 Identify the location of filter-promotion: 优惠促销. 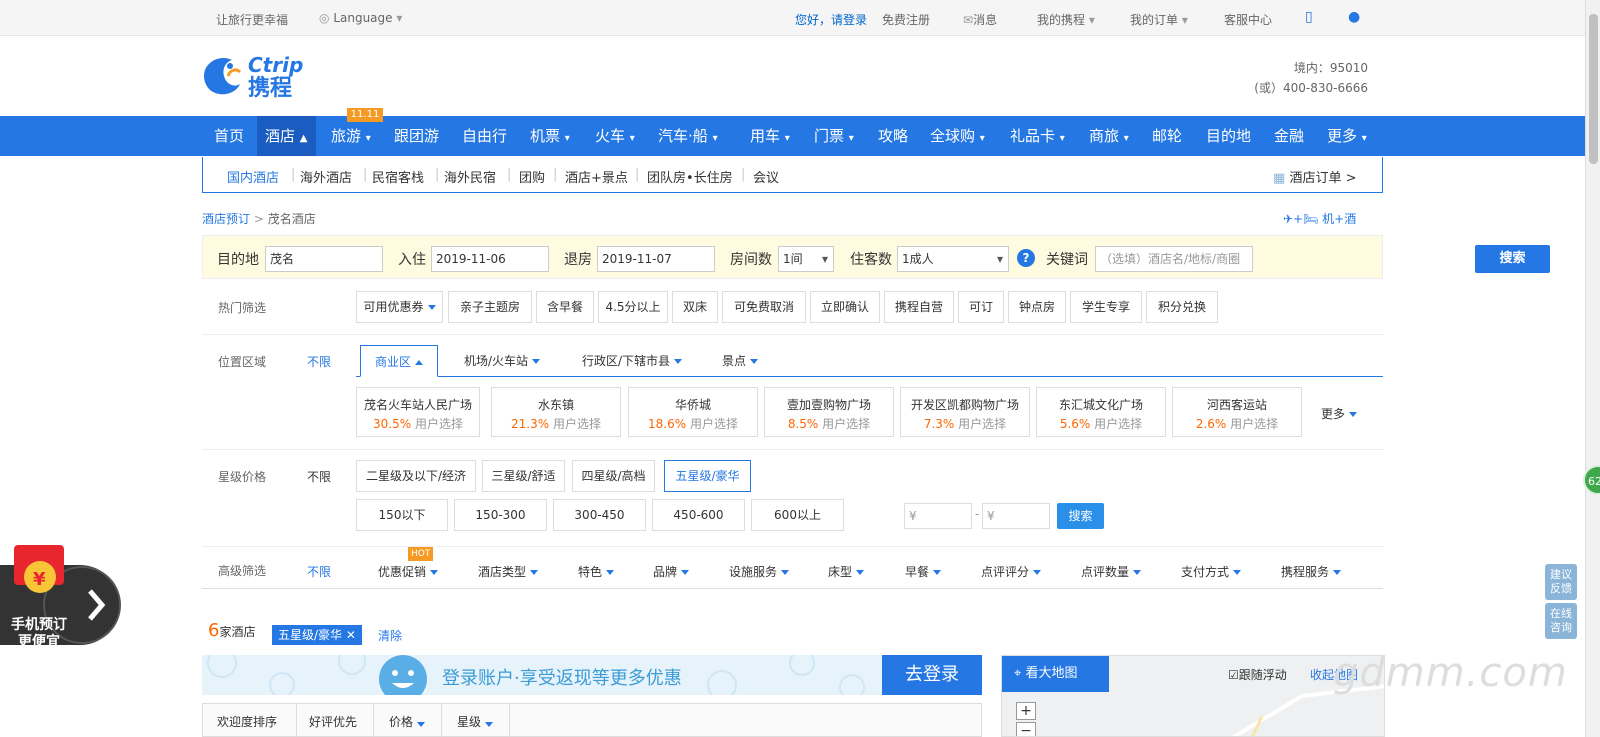
(408, 571).